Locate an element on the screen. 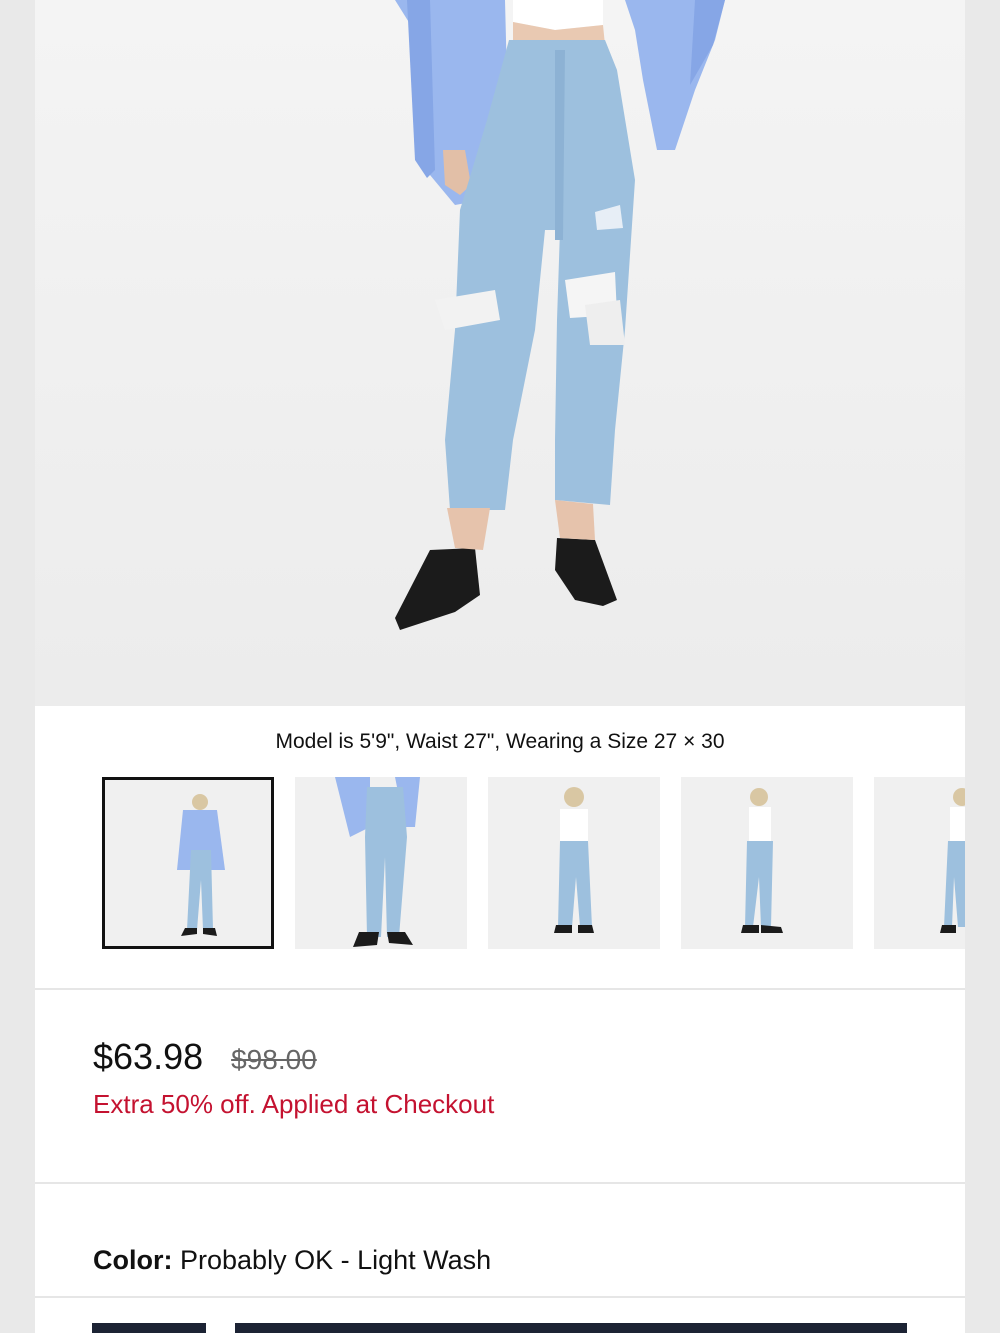  thumbnail-strip is located at coordinates (533, 863).